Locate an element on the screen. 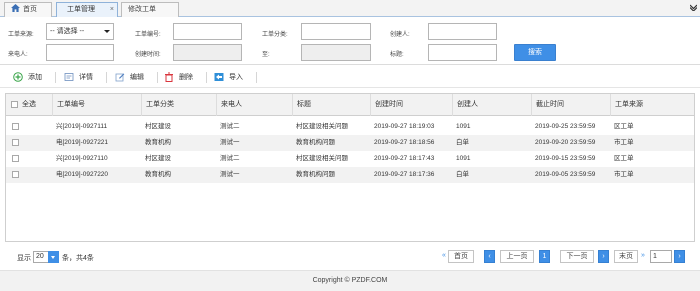 The height and width of the screenshot is (291, 700). page-size-label: 显示 is located at coordinates (24, 258).